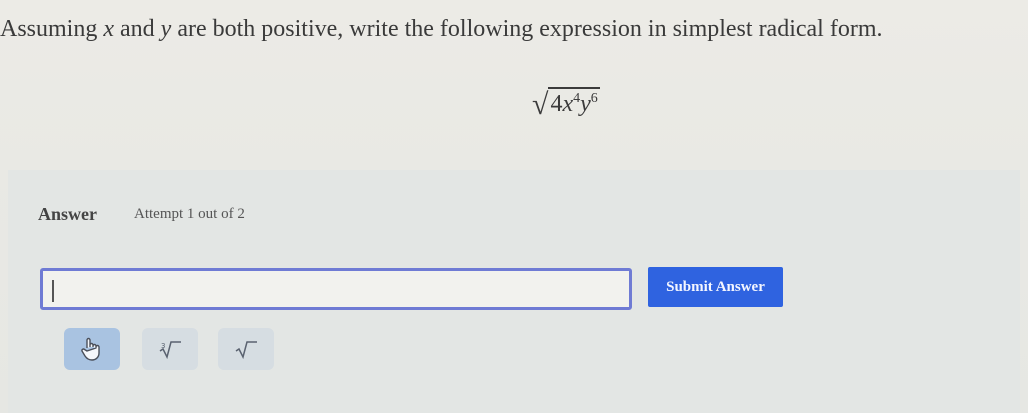 This screenshot has height=413, width=1028. I want to click on question-var-y: y, so click(166, 29).